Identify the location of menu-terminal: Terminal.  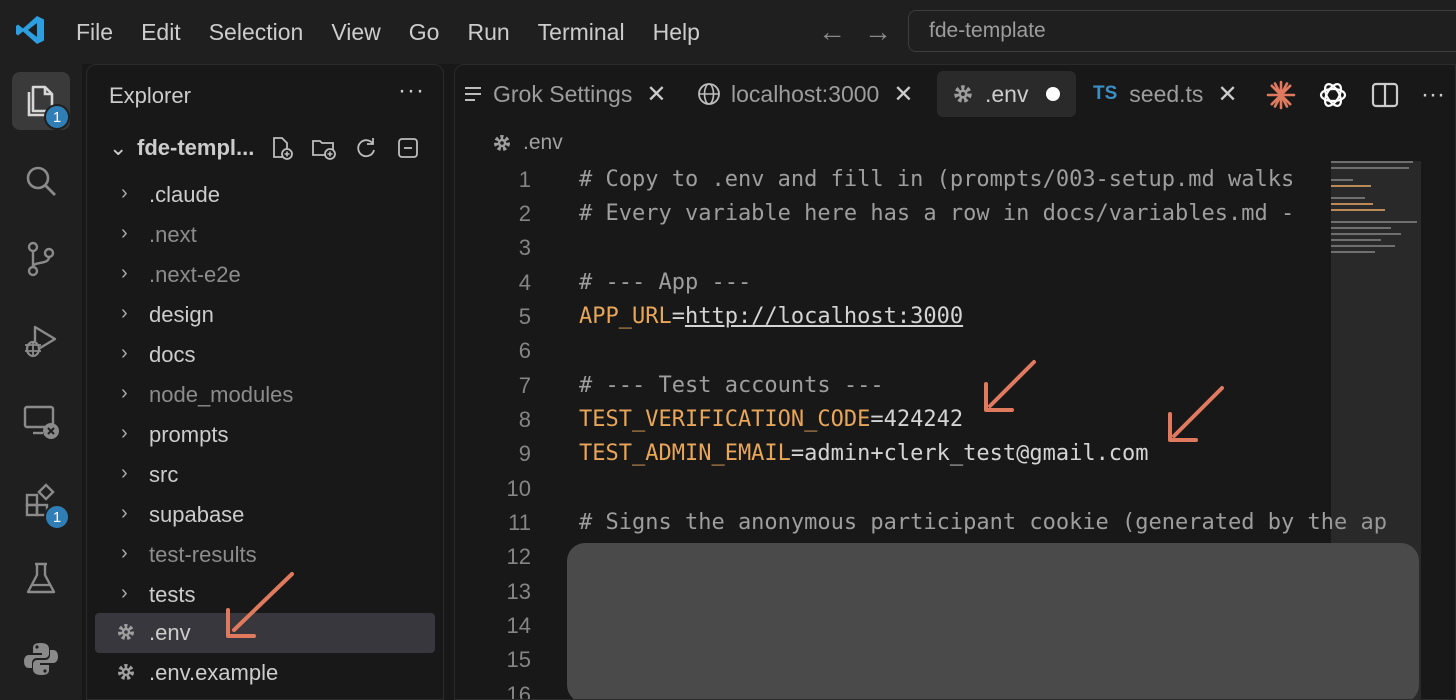
(581, 32).